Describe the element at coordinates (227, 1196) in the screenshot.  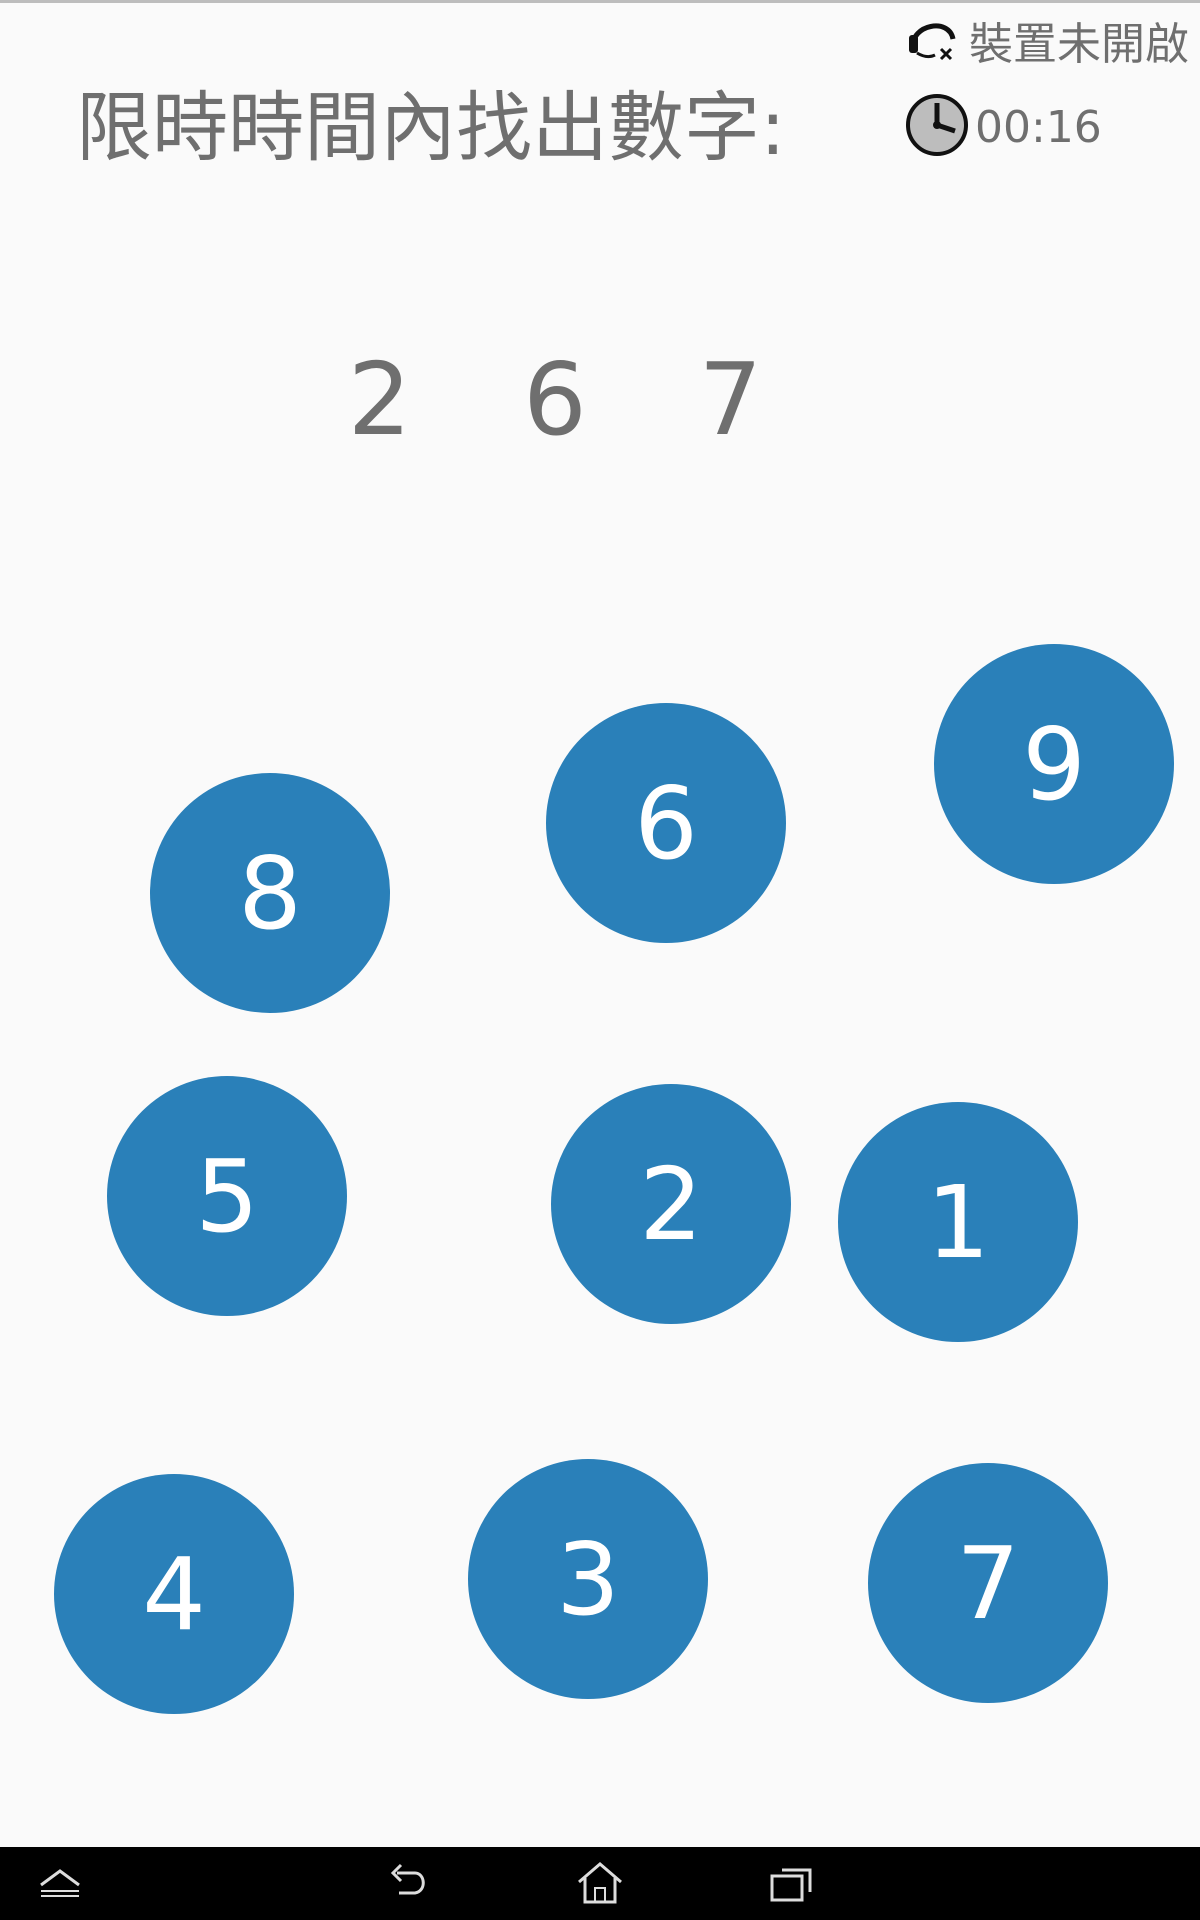
I see `number-bubble-5: 5` at that location.